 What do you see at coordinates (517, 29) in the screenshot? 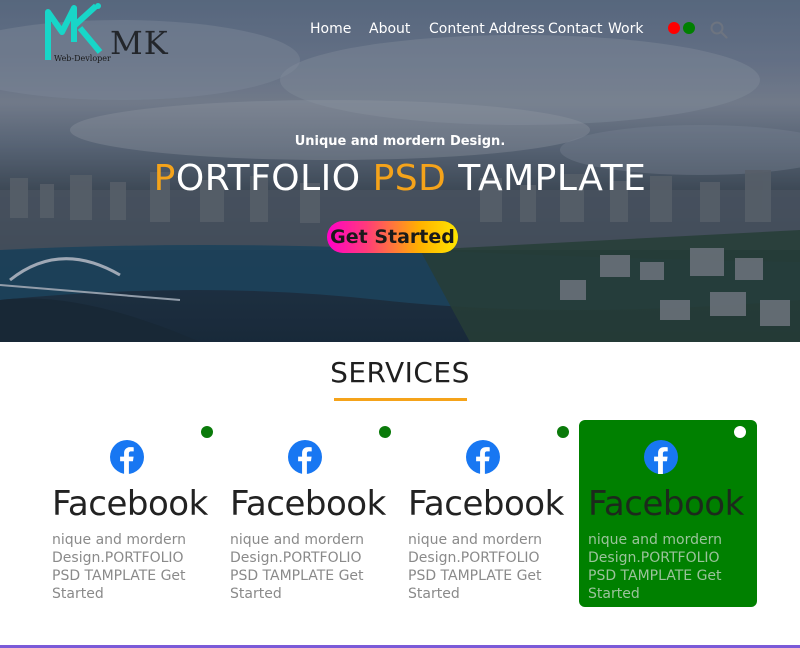
I see `nav-address: Address` at bounding box center [517, 29].